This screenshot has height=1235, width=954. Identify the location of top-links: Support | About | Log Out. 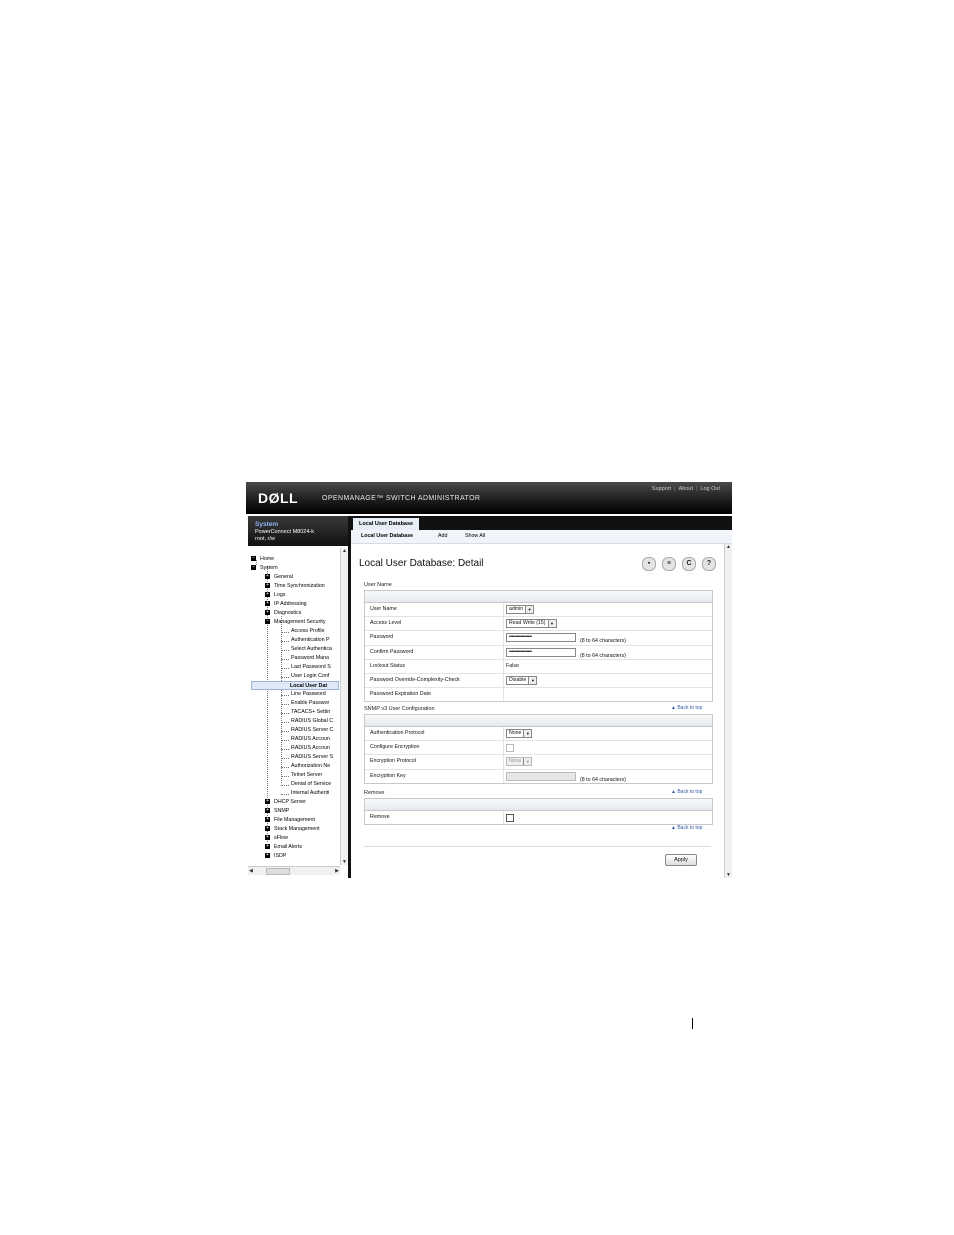
(685, 489).